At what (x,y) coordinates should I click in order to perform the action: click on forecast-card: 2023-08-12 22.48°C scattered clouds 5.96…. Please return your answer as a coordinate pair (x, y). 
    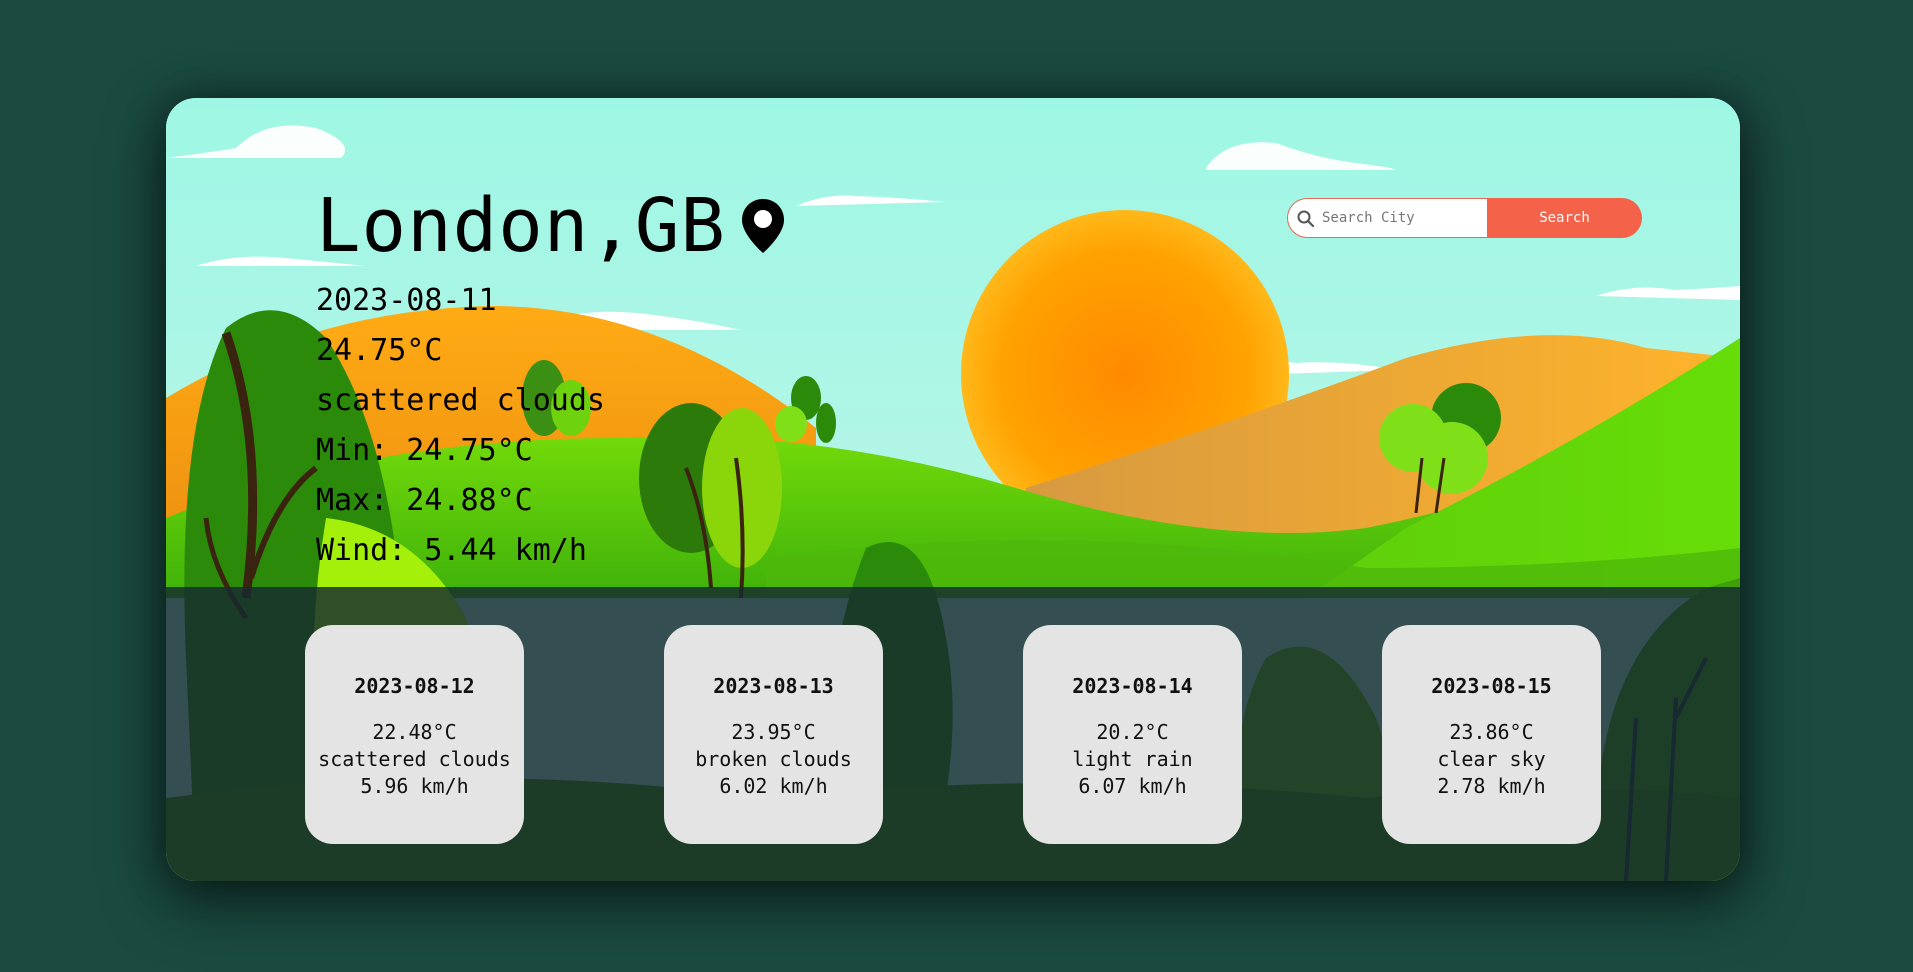
    Looking at the image, I should click on (414, 734).